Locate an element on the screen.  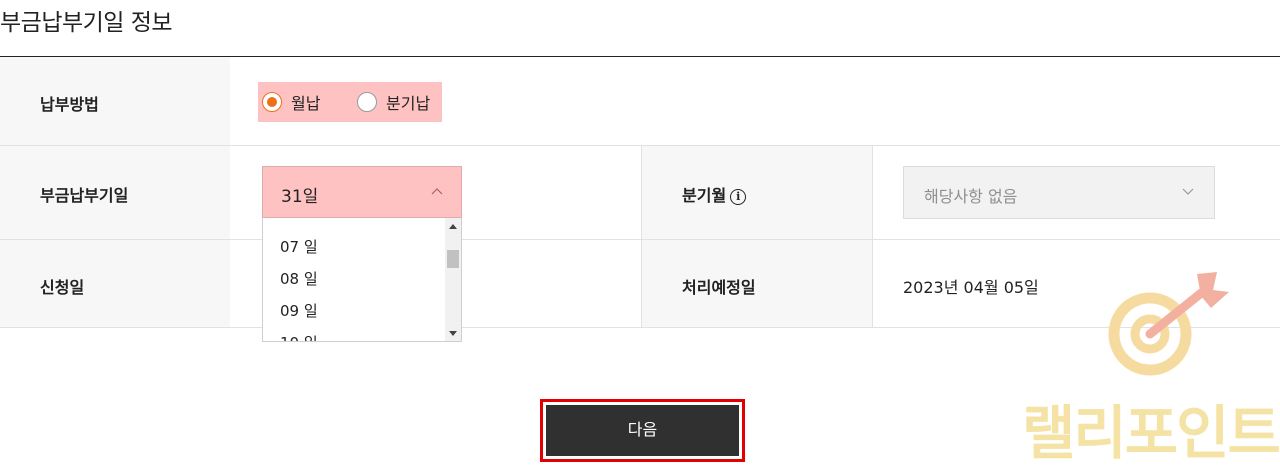
payment-method-radio-group: 월납 분기납 is located at coordinates (350, 102).